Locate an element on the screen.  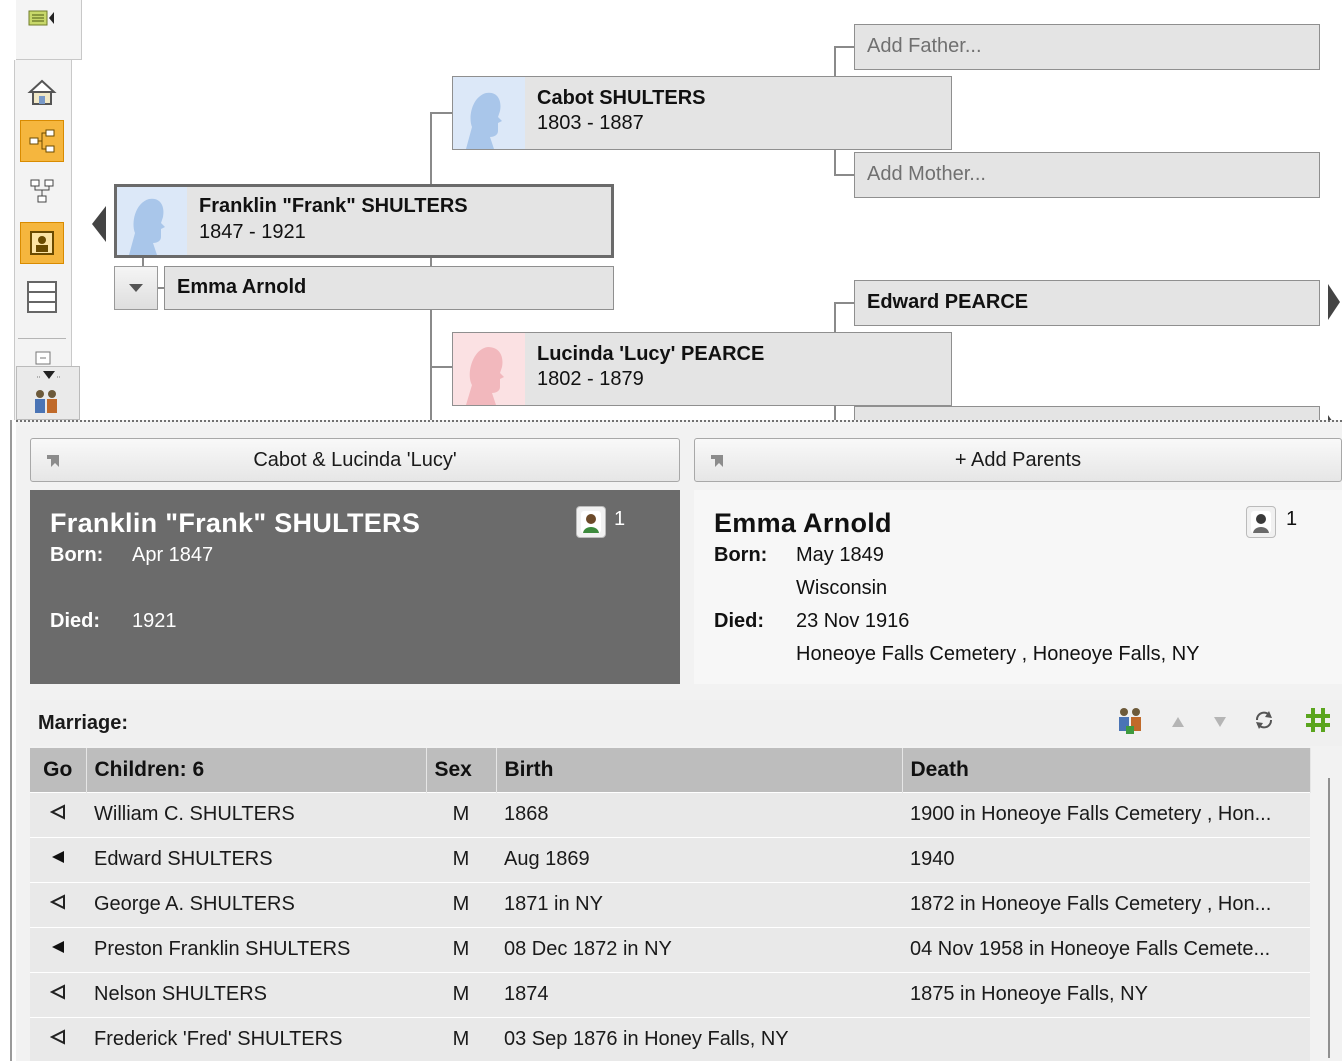
father-box: Cabot SHULTERS 1803 - 1887 is located at coordinates (702, 113).